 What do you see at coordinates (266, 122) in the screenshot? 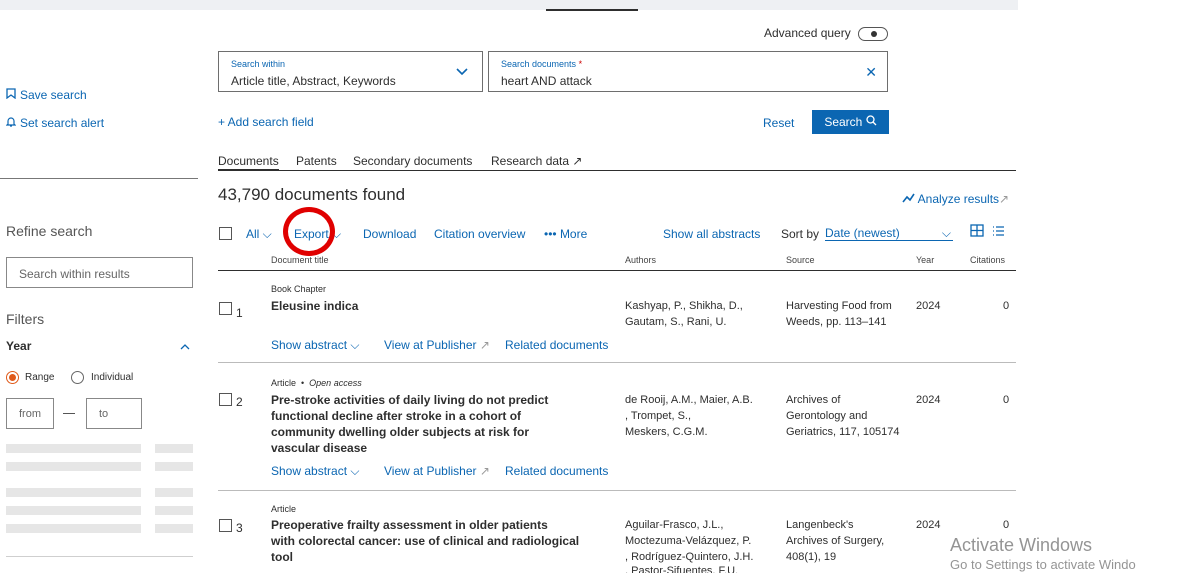
I see `add-search-field-button: + Add search field` at bounding box center [266, 122].